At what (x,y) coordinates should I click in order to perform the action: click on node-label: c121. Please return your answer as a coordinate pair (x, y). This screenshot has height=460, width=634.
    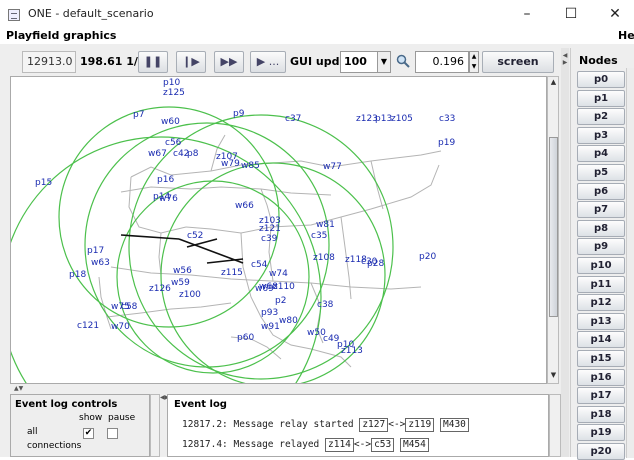
    Looking at the image, I should click on (88, 326).